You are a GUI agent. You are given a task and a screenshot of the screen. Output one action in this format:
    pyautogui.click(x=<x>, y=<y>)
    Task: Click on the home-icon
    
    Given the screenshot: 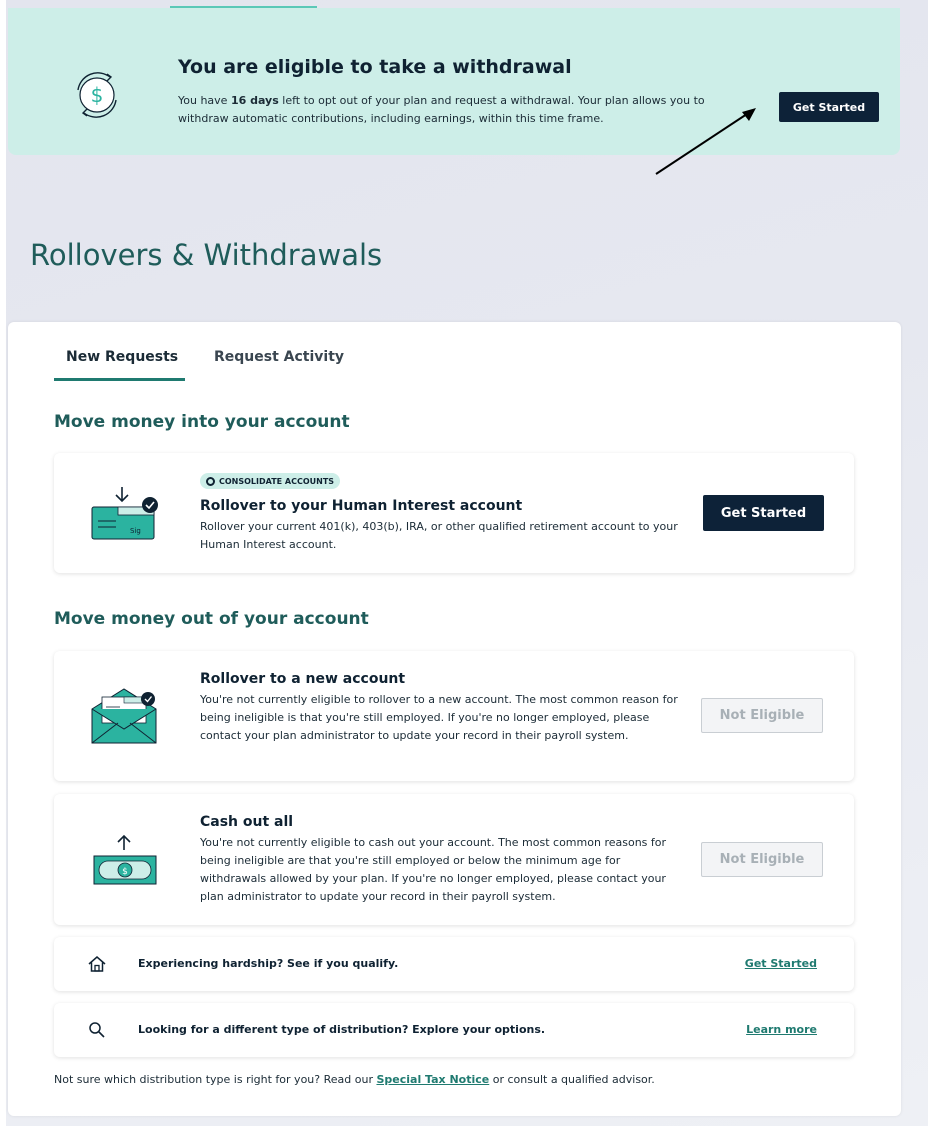 What is the action you would take?
    pyautogui.click(x=97, y=964)
    